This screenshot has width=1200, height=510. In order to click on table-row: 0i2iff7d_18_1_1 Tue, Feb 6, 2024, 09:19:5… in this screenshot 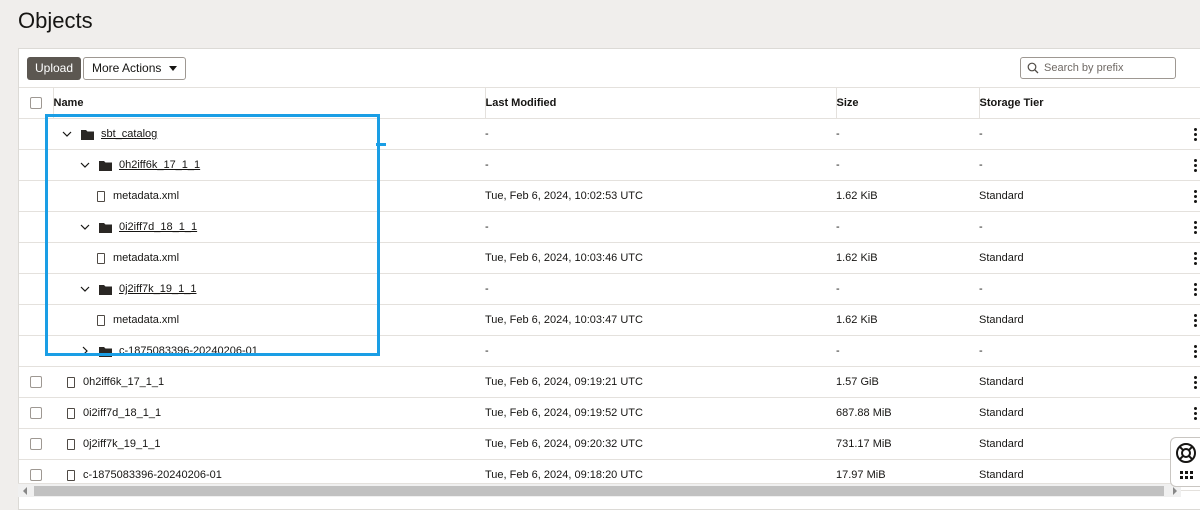, I will do `click(609, 413)`.